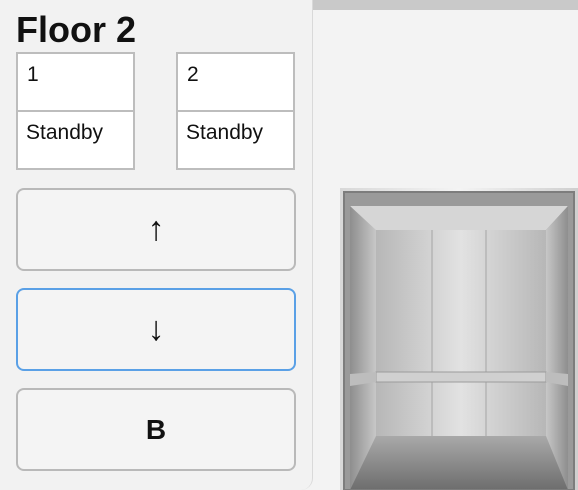  What do you see at coordinates (156, 329) in the screenshot?
I see `call-down-button: ↓` at bounding box center [156, 329].